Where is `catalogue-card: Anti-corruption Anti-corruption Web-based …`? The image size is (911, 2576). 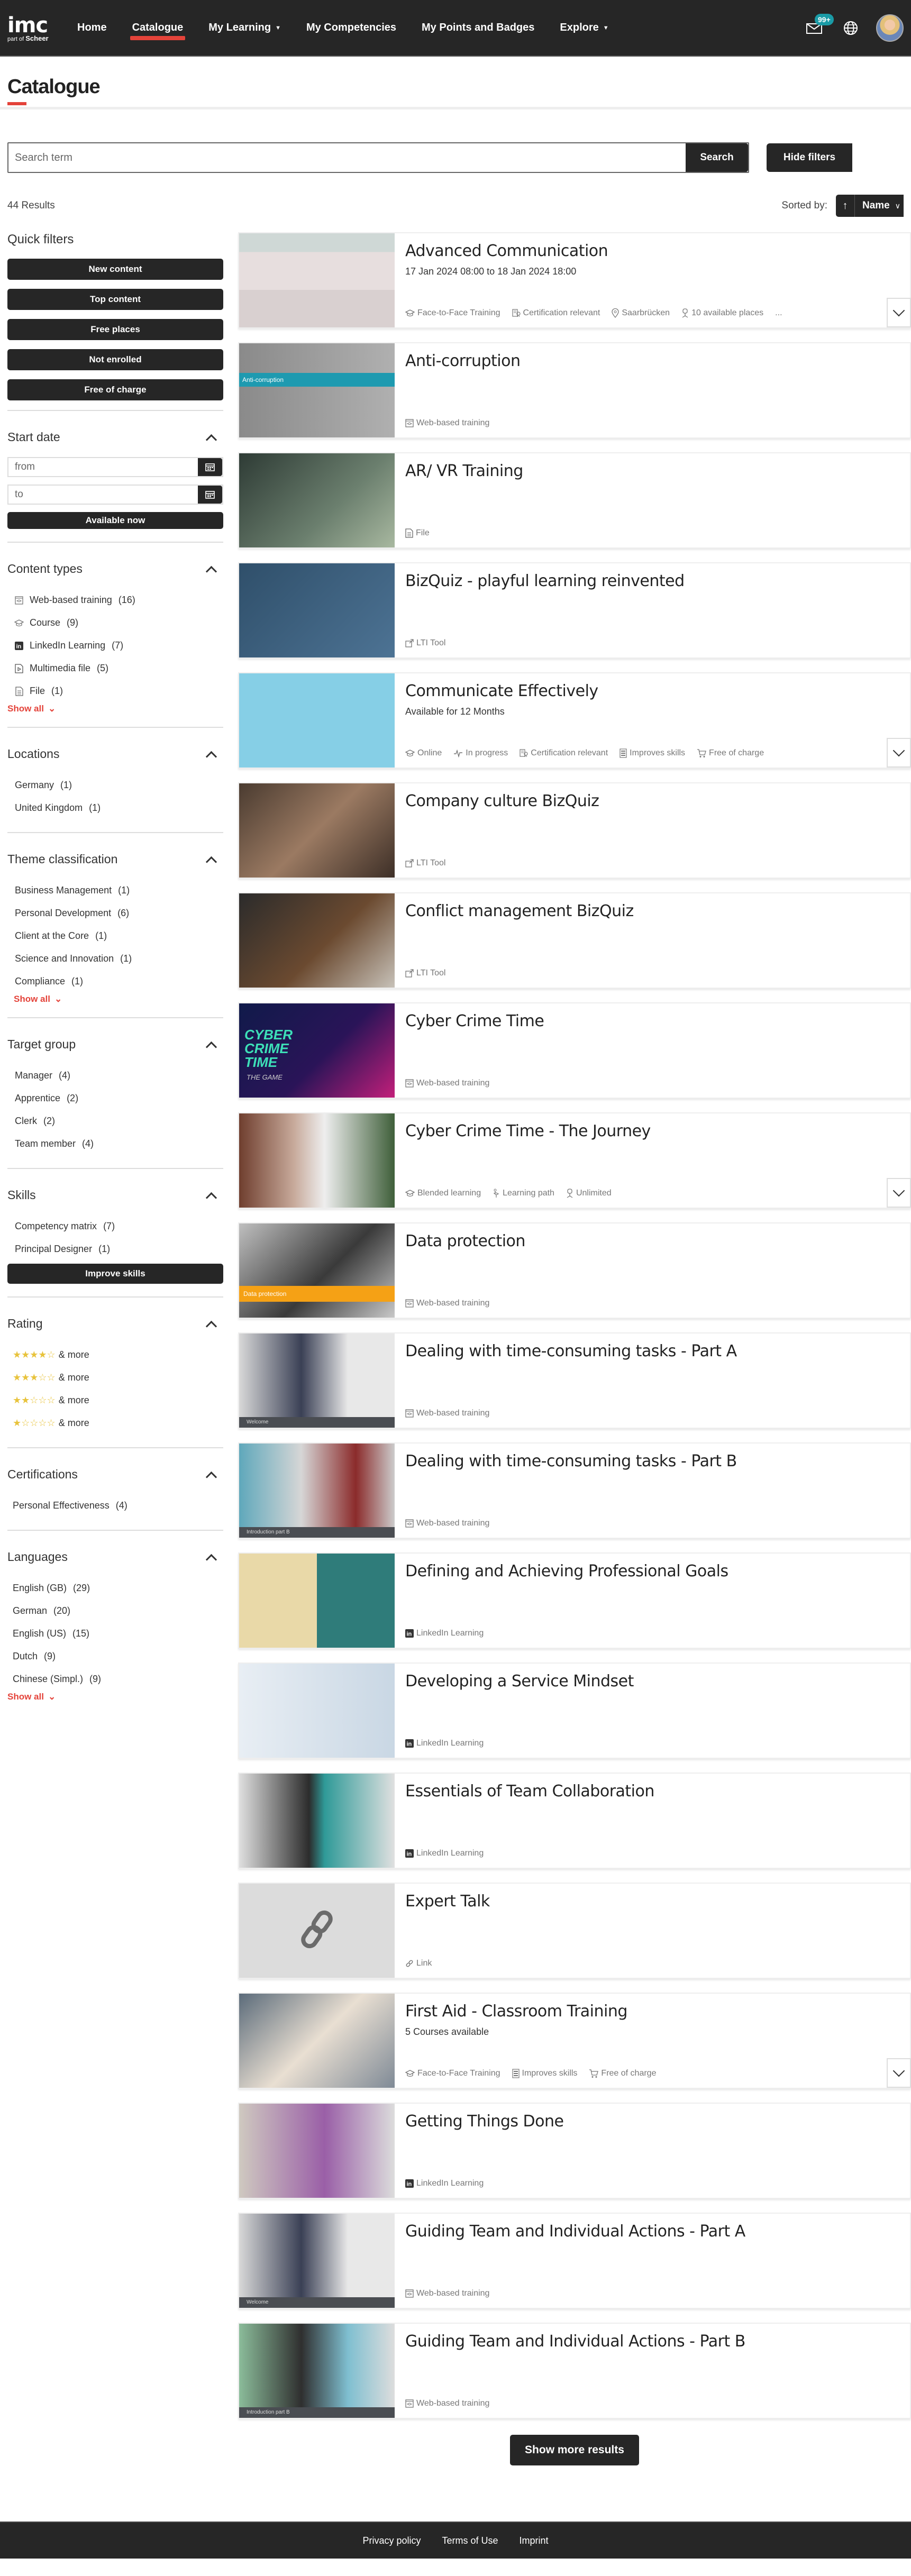 catalogue-card: Anti-corruption Anti-corruption Web-based … is located at coordinates (574, 390).